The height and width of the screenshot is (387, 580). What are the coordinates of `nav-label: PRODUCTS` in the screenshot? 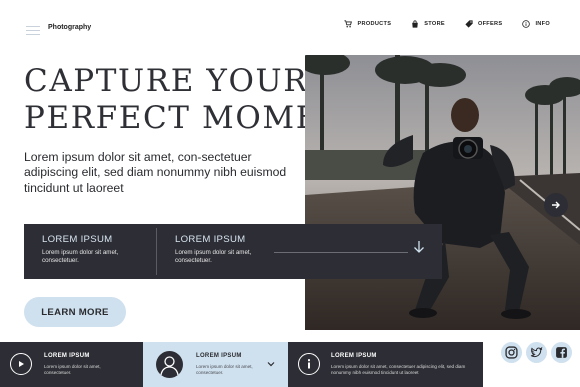 It's located at (374, 24).